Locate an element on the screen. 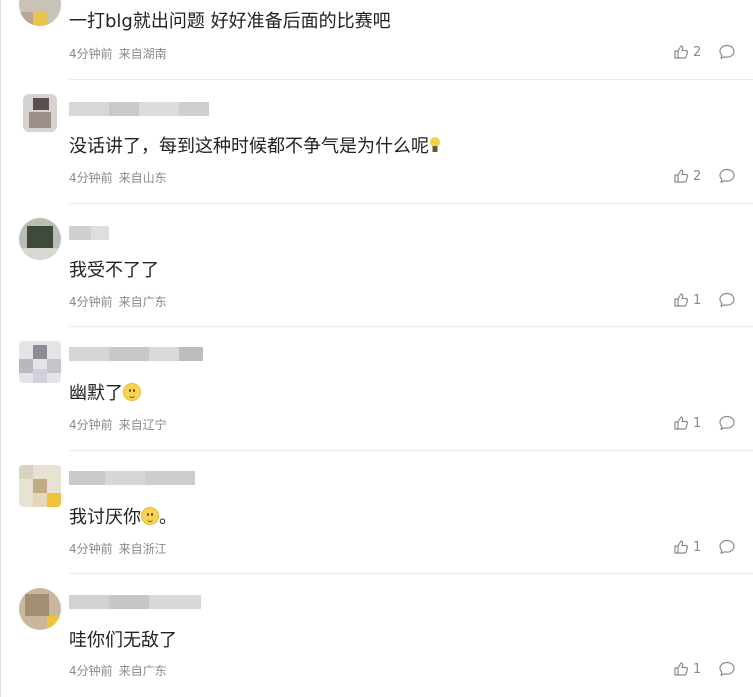 This screenshot has height=697, width=753. comment-text: 幽默了 is located at coordinates (105, 392).